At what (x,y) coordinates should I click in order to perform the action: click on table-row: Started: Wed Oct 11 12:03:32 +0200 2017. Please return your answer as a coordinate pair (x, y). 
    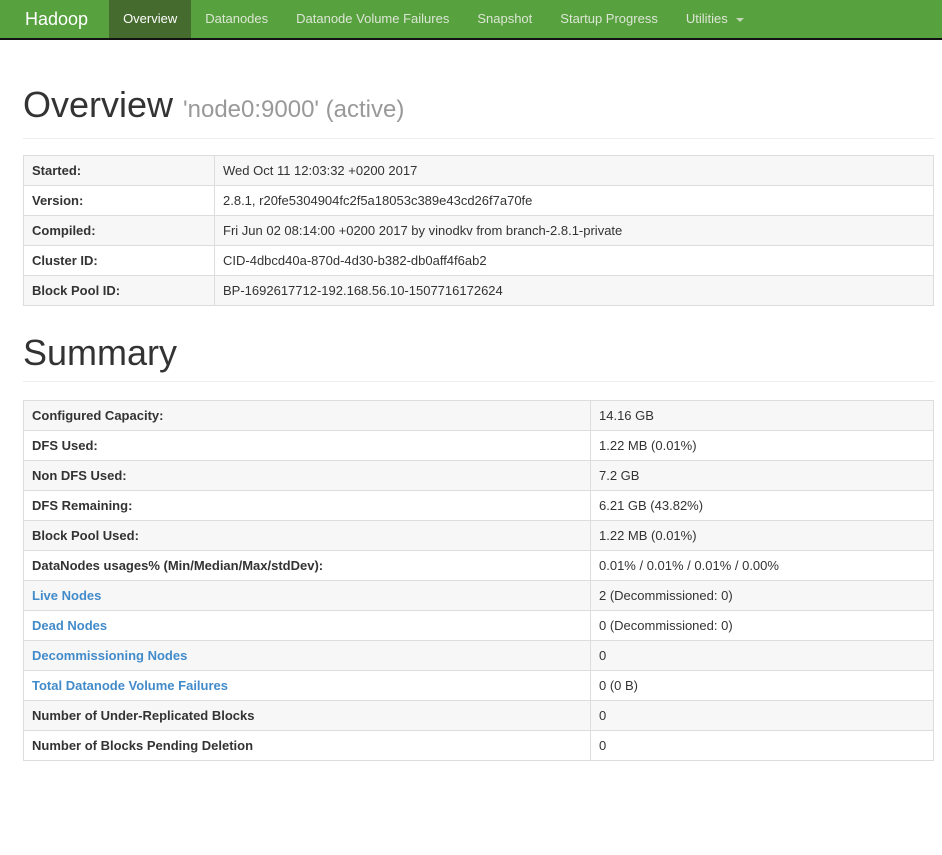
    Looking at the image, I should click on (478, 170).